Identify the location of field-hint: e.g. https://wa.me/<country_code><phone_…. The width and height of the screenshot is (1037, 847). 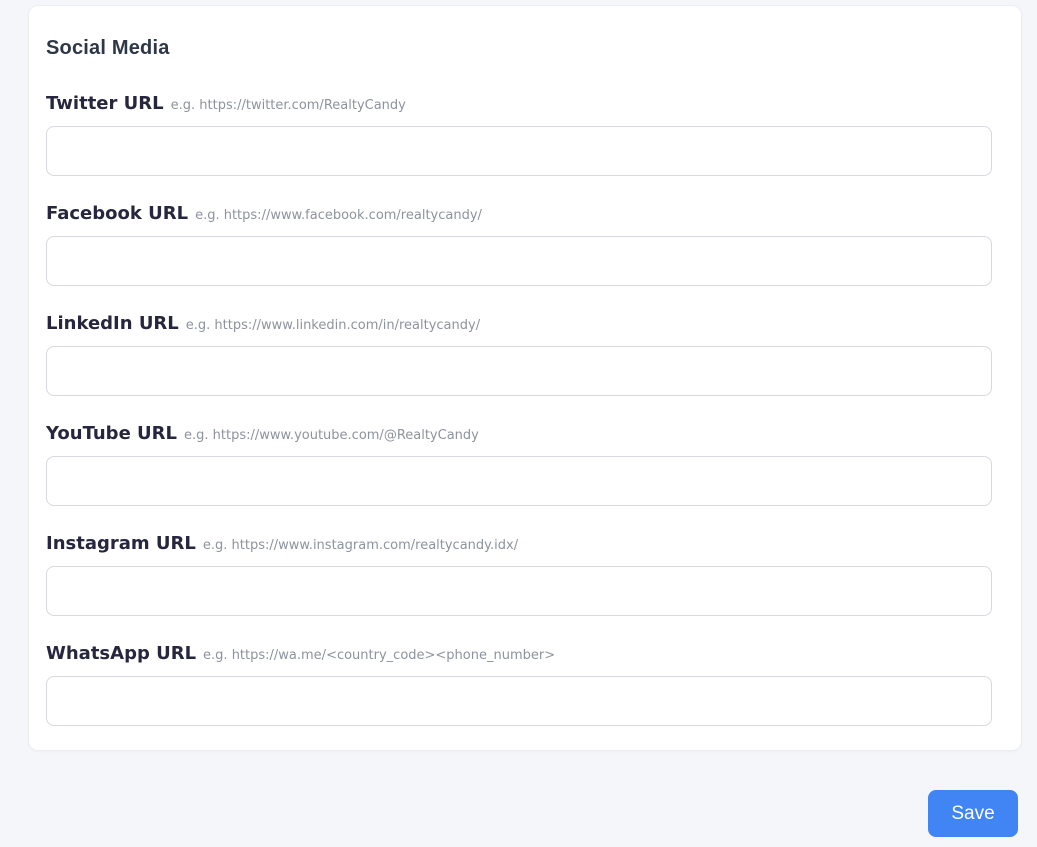
(379, 655).